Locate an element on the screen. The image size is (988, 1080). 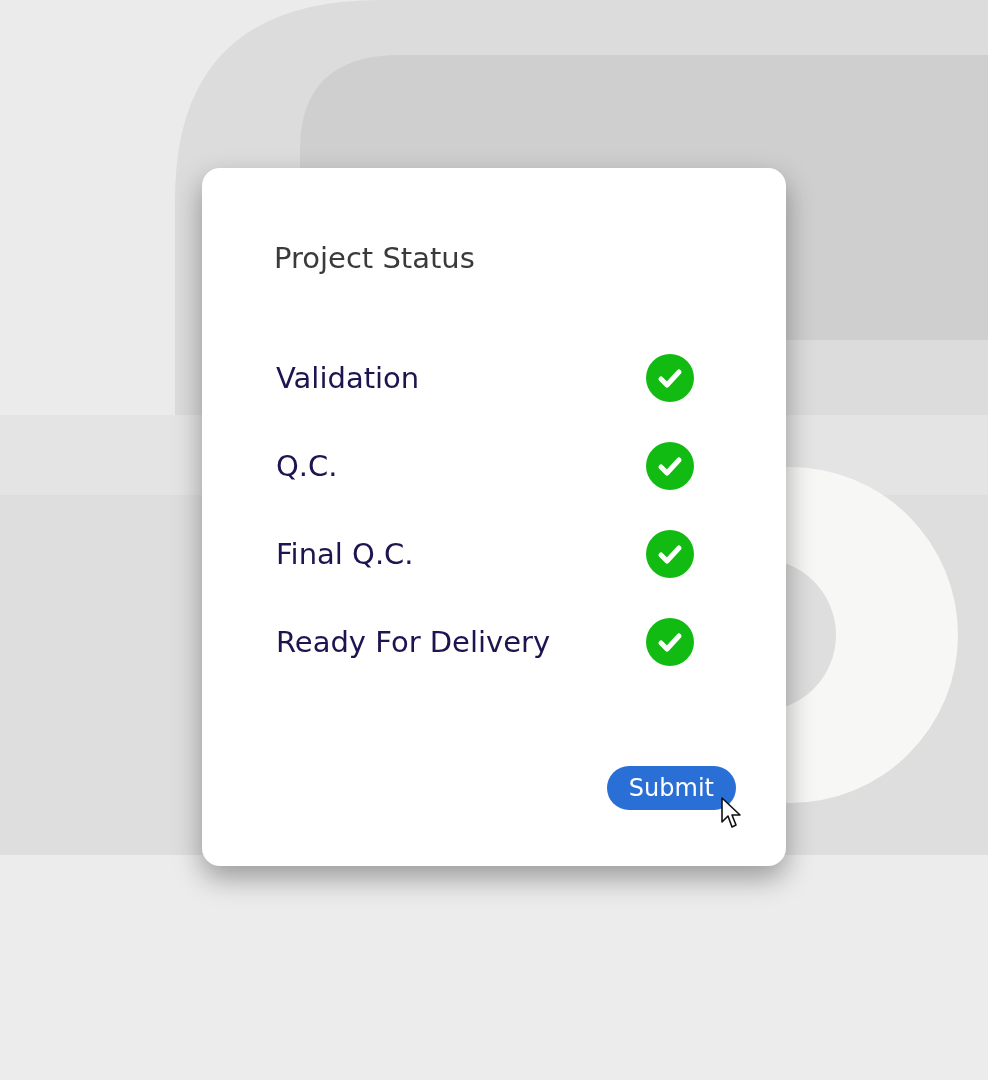
submit-button: Submit is located at coordinates (671, 788).